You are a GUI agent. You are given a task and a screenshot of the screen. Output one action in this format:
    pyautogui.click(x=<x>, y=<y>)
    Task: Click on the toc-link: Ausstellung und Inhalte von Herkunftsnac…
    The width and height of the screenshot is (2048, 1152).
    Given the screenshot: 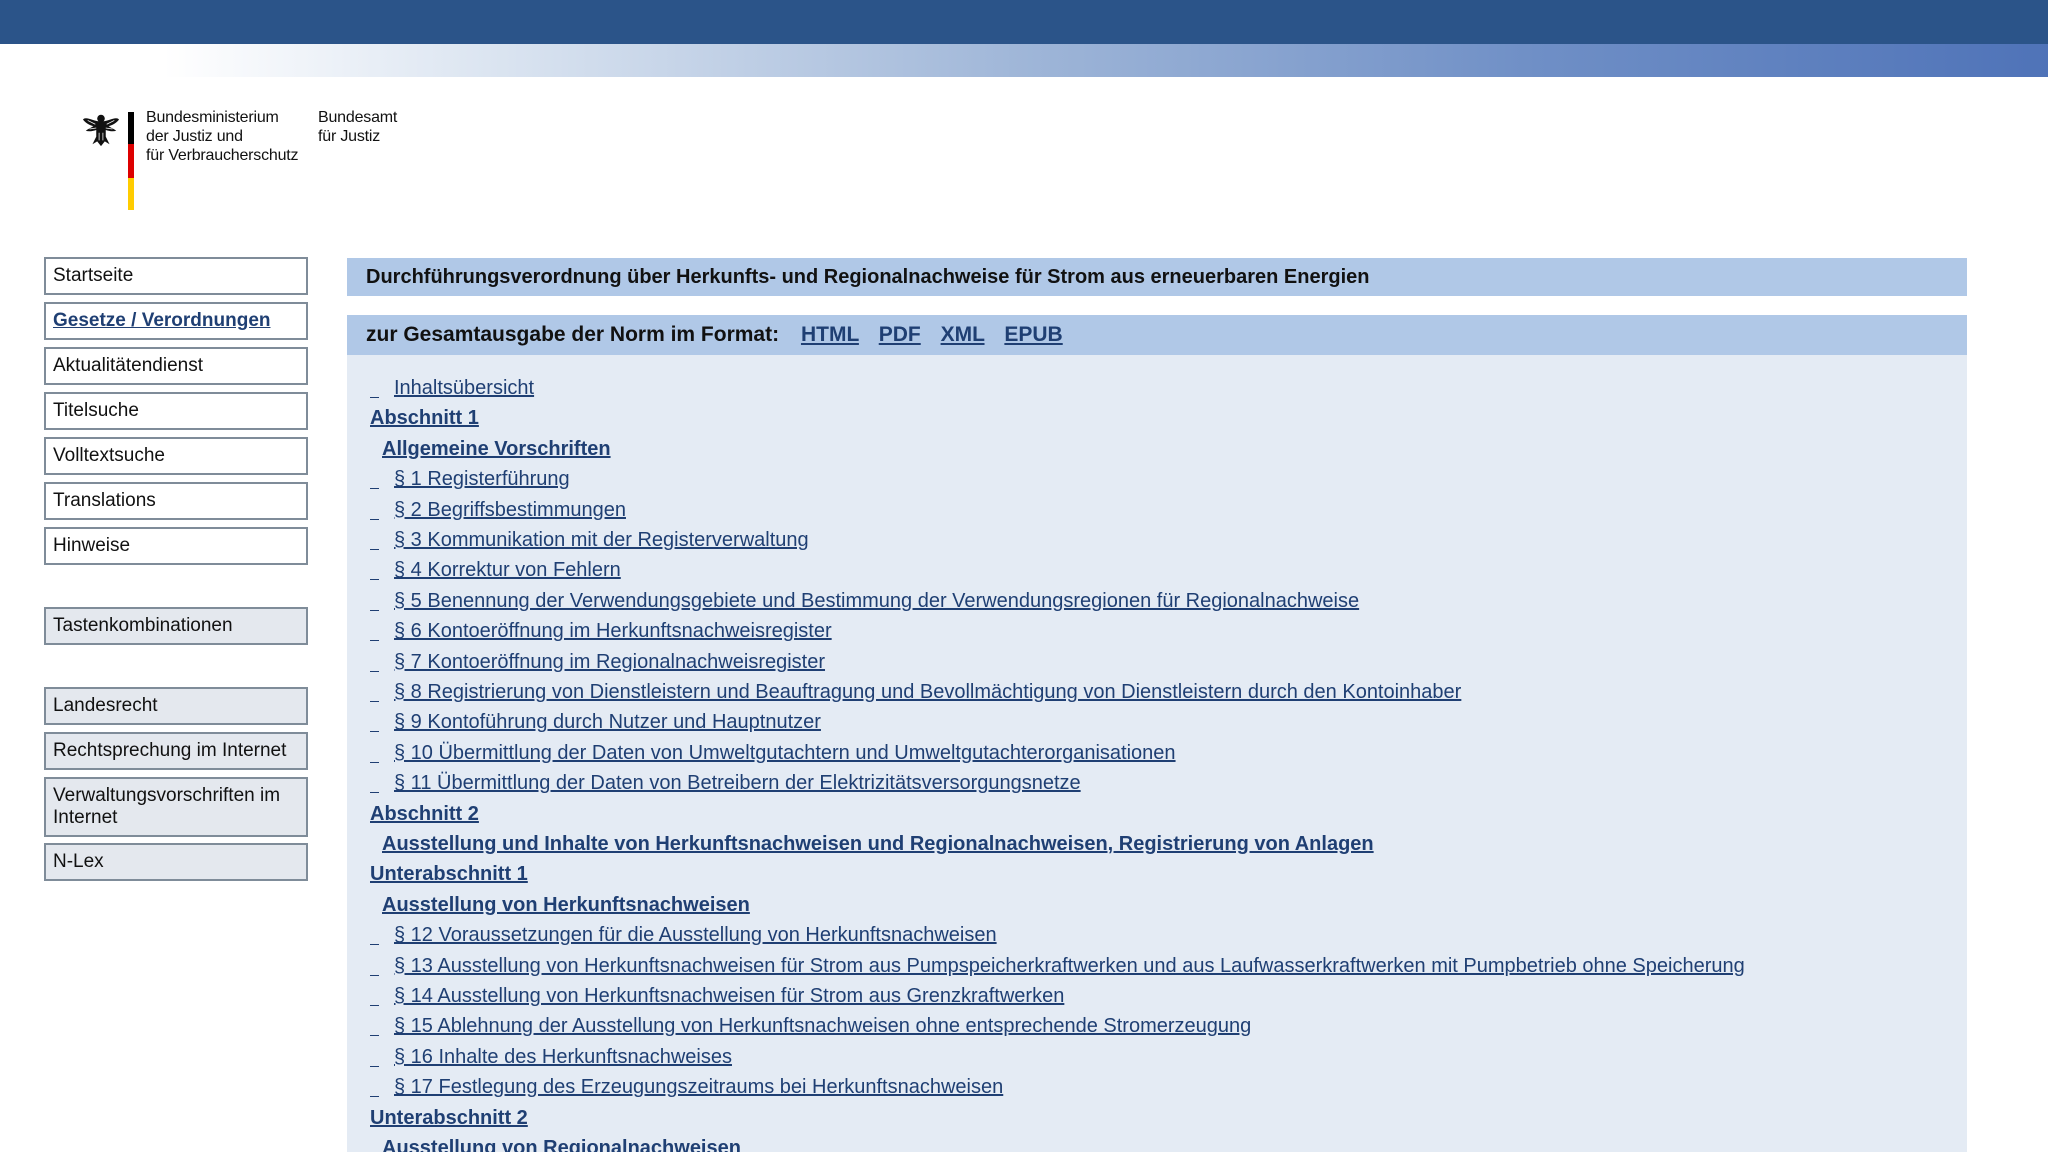 What is the action you would take?
    pyautogui.click(x=878, y=844)
    